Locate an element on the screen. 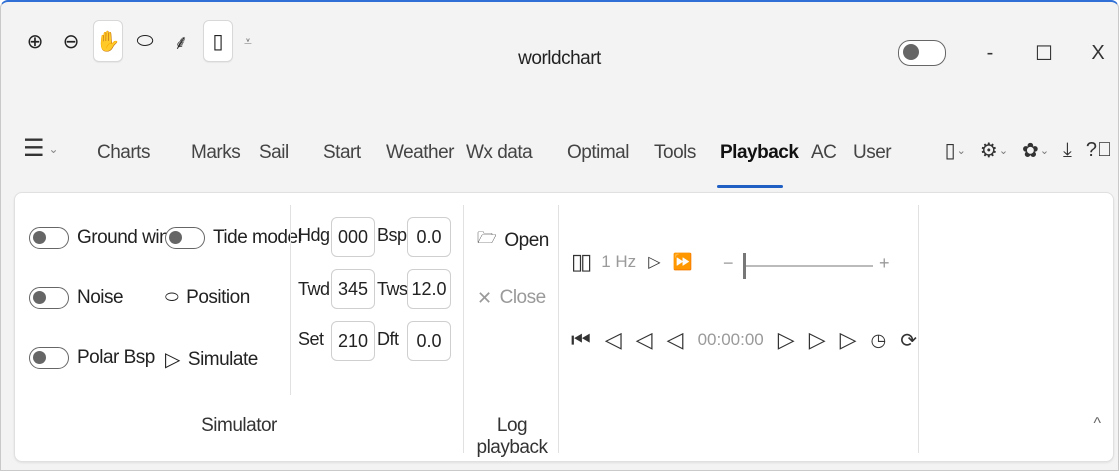 The width and height of the screenshot is (1119, 471). ground-wind-option: Ground wind is located at coordinates (104, 238).